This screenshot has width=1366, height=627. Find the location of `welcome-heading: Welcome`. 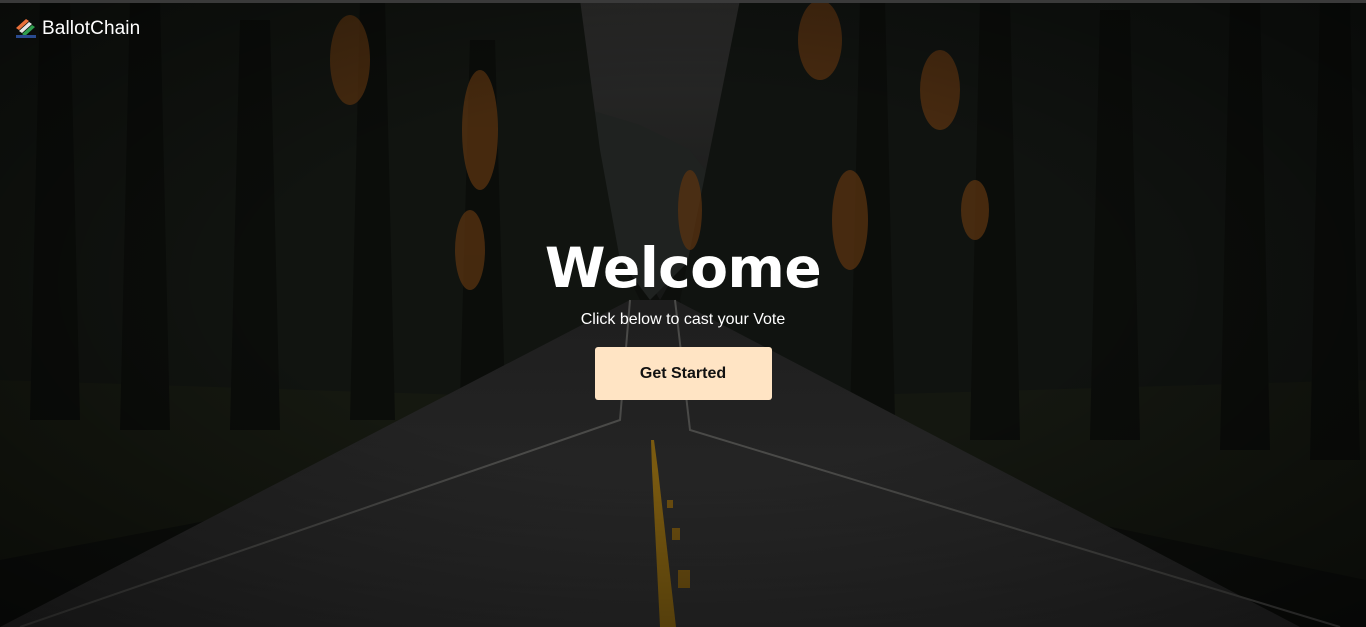

welcome-heading: Welcome is located at coordinates (683, 268).